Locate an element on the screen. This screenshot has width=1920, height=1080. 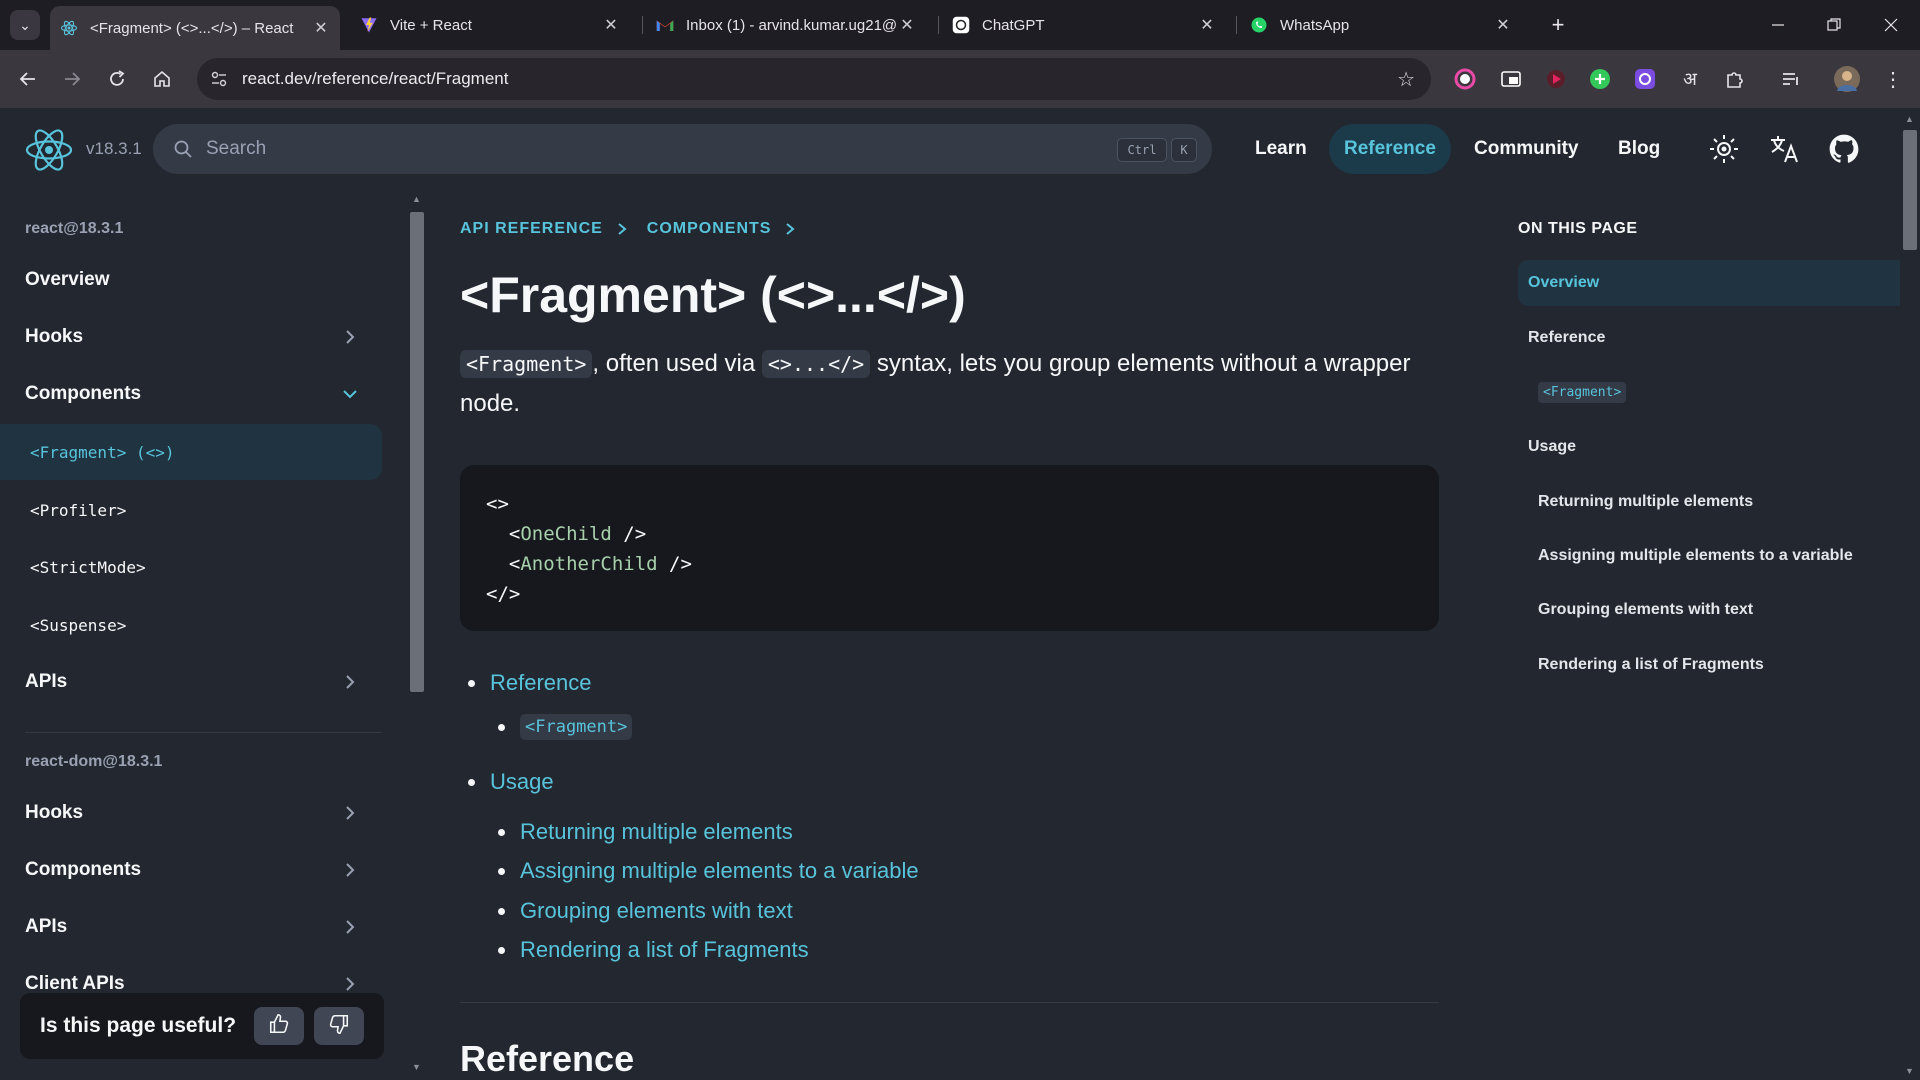
browser-tab-chatgpt: ChatGPT ✕ is located at coordinates (1084, 25).